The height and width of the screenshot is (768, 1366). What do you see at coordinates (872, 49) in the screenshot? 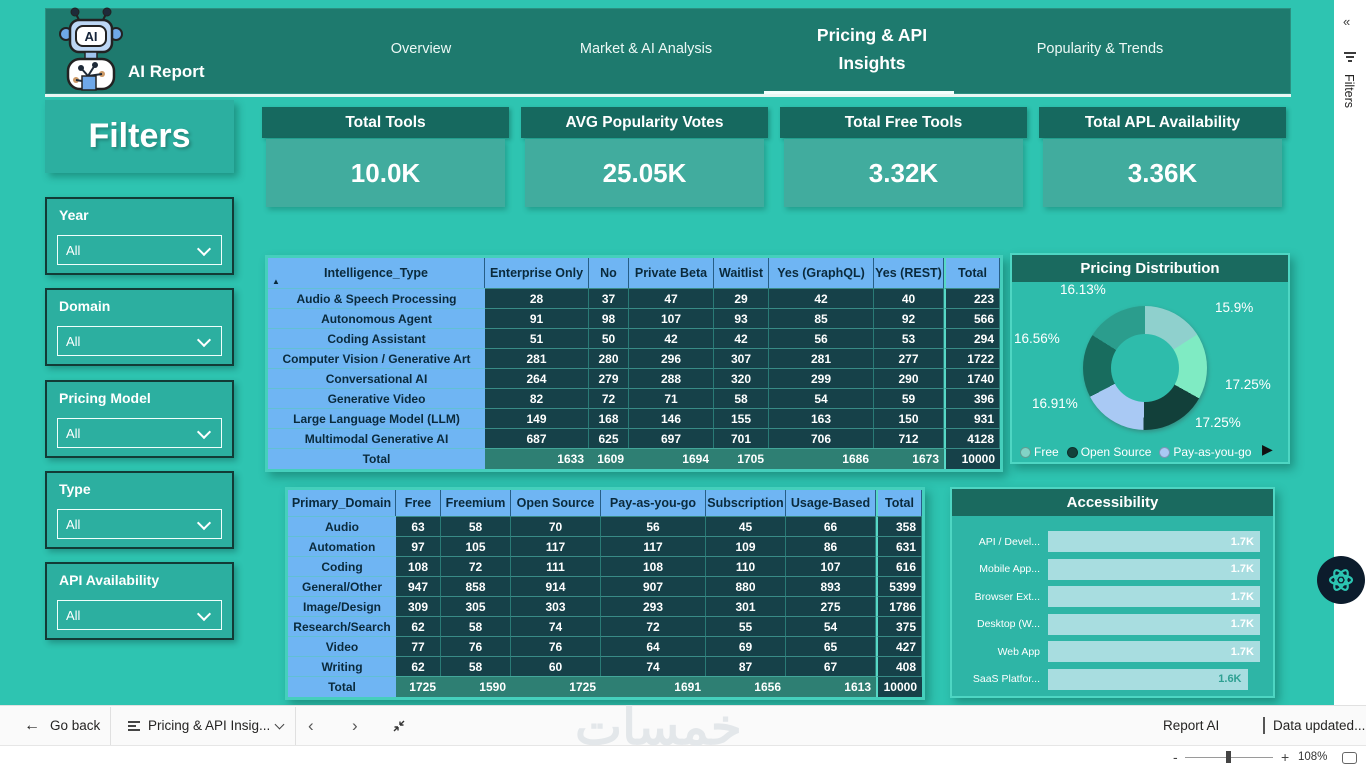
I see `tab-pricing-api-insights: Pricing & API Insights` at bounding box center [872, 49].